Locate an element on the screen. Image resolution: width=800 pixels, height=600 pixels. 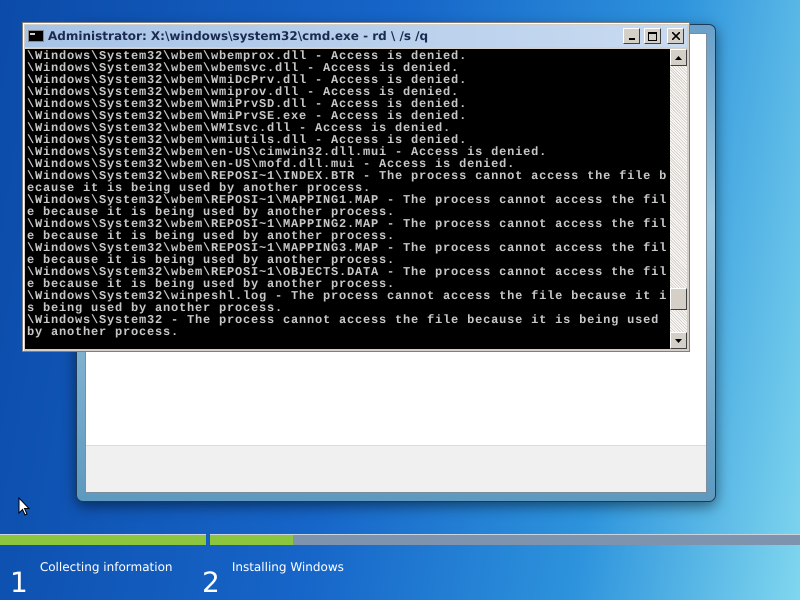
scrollbar is located at coordinates (678, 199).